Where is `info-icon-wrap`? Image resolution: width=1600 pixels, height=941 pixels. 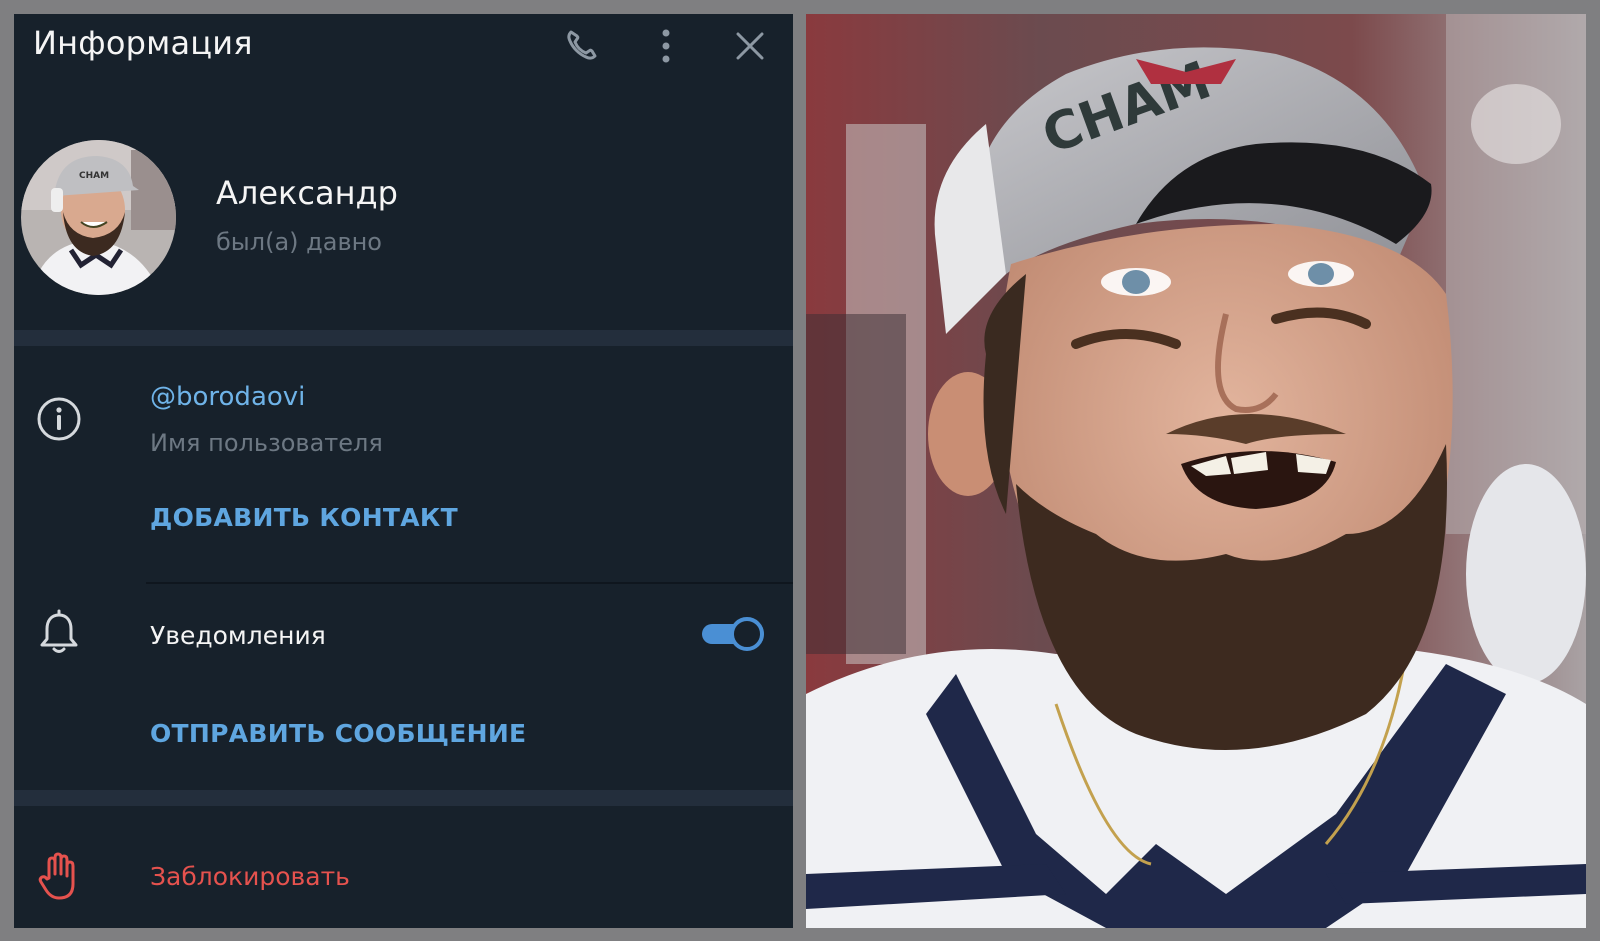 info-icon-wrap is located at coordinates (59, 419).